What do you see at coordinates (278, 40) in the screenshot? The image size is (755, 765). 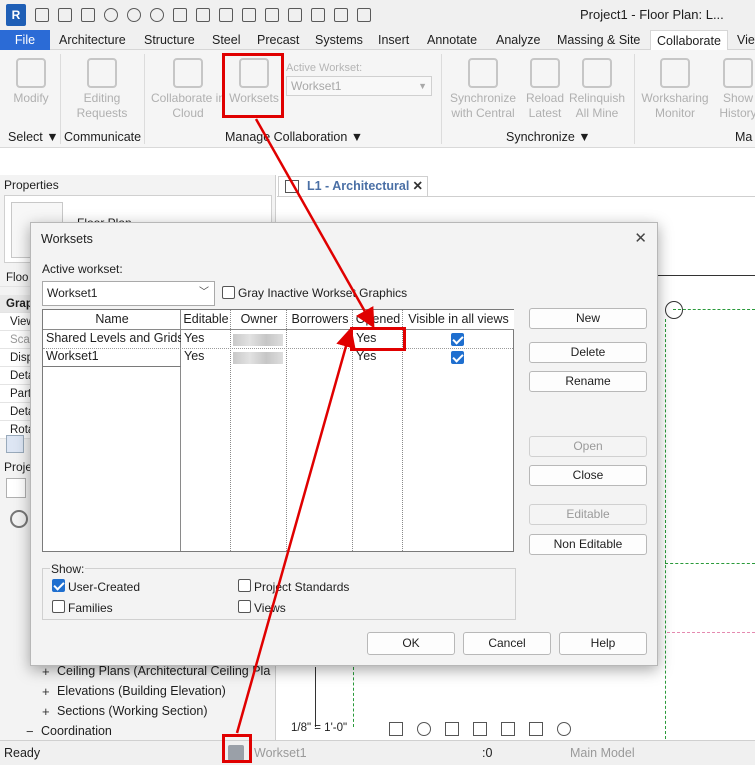 I see `tab-precast: Precast` at bounding box center [278, 40].